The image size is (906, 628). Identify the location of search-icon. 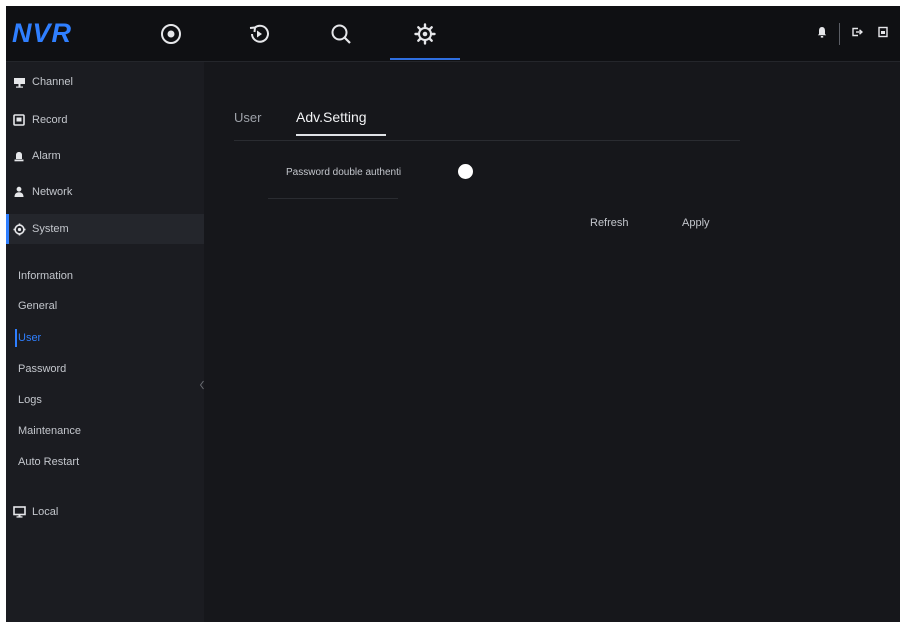
(341, 34).